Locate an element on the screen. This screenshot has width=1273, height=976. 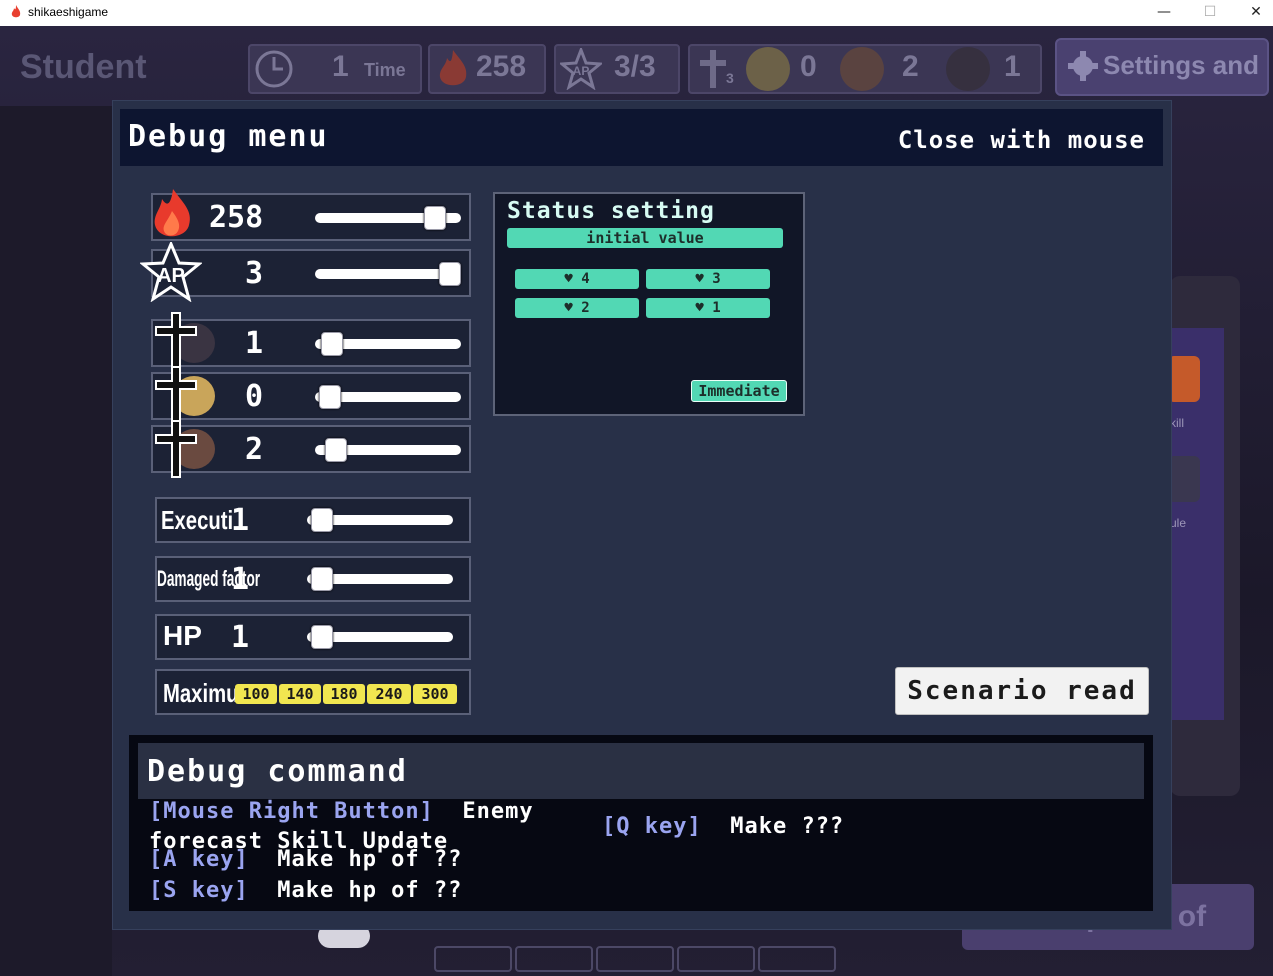
maximum-row: Maximu 100 140 180 240 300 is located at coordinates (313, 692).